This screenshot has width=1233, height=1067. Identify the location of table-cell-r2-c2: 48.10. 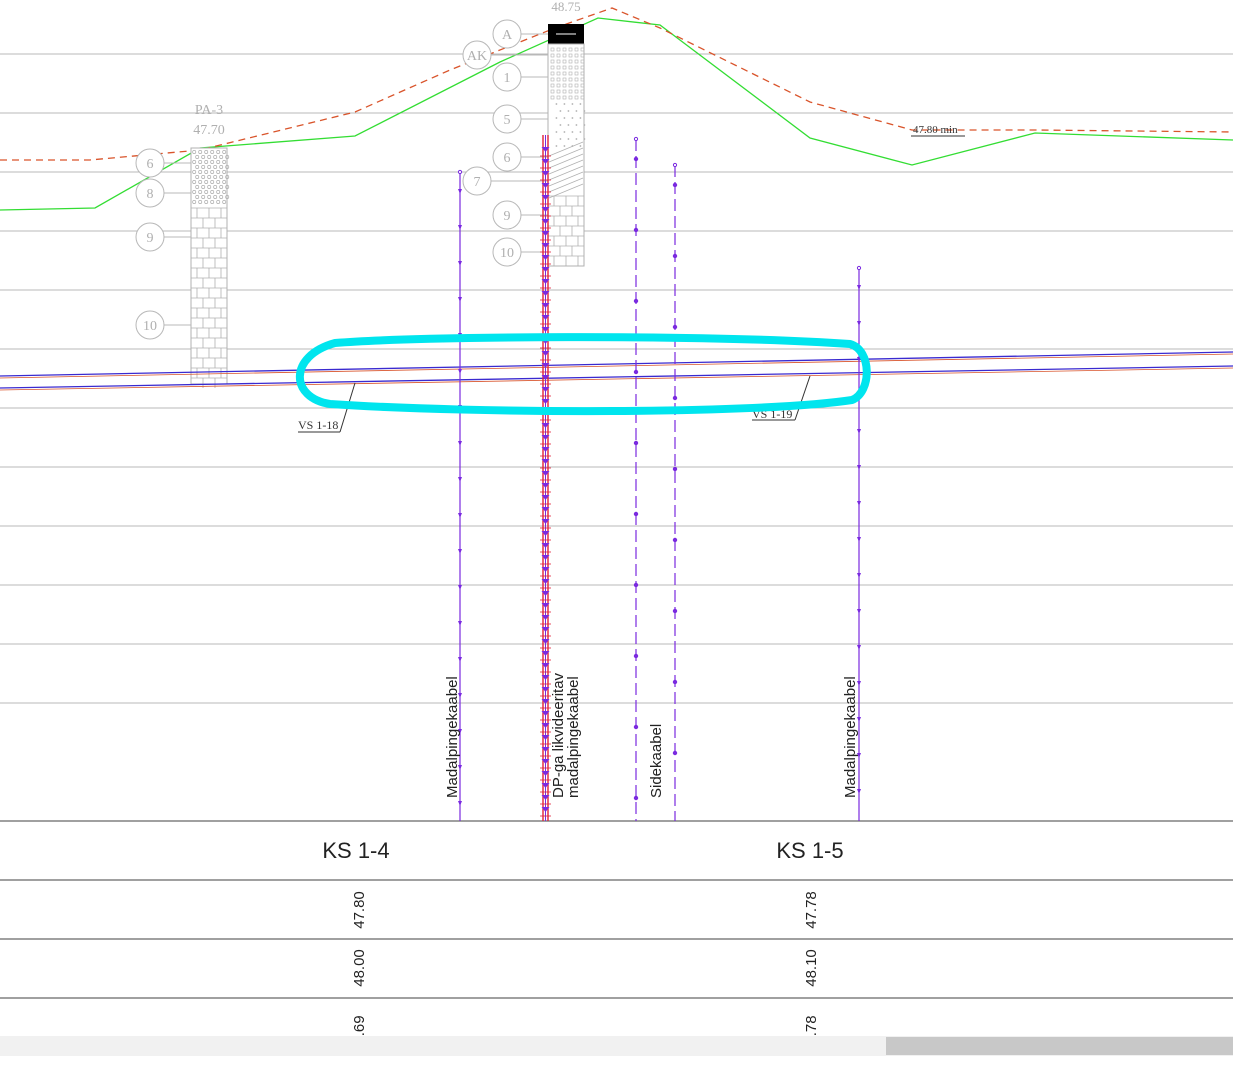
(811, 968).